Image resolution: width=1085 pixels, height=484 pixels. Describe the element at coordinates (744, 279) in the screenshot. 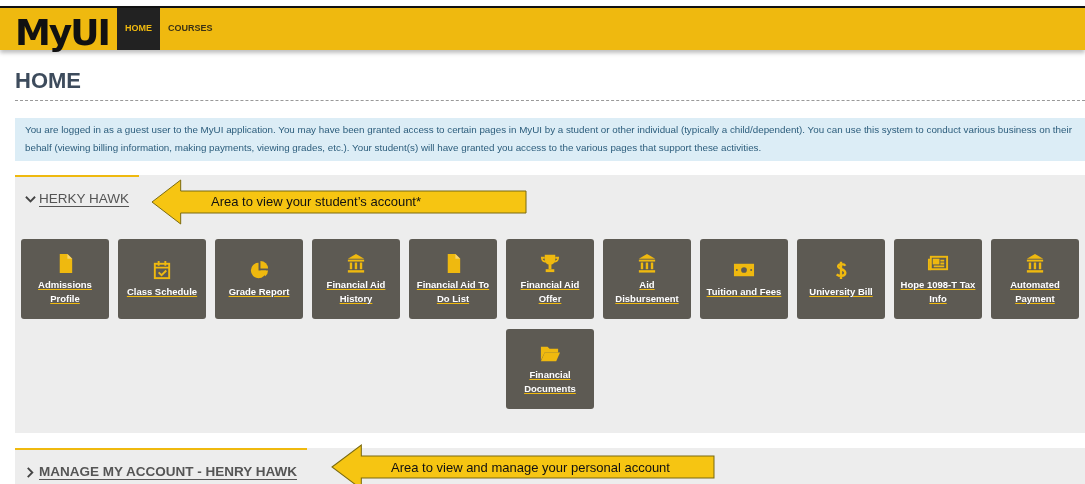

I see `tile-button: Tuition and Fees` at that location.